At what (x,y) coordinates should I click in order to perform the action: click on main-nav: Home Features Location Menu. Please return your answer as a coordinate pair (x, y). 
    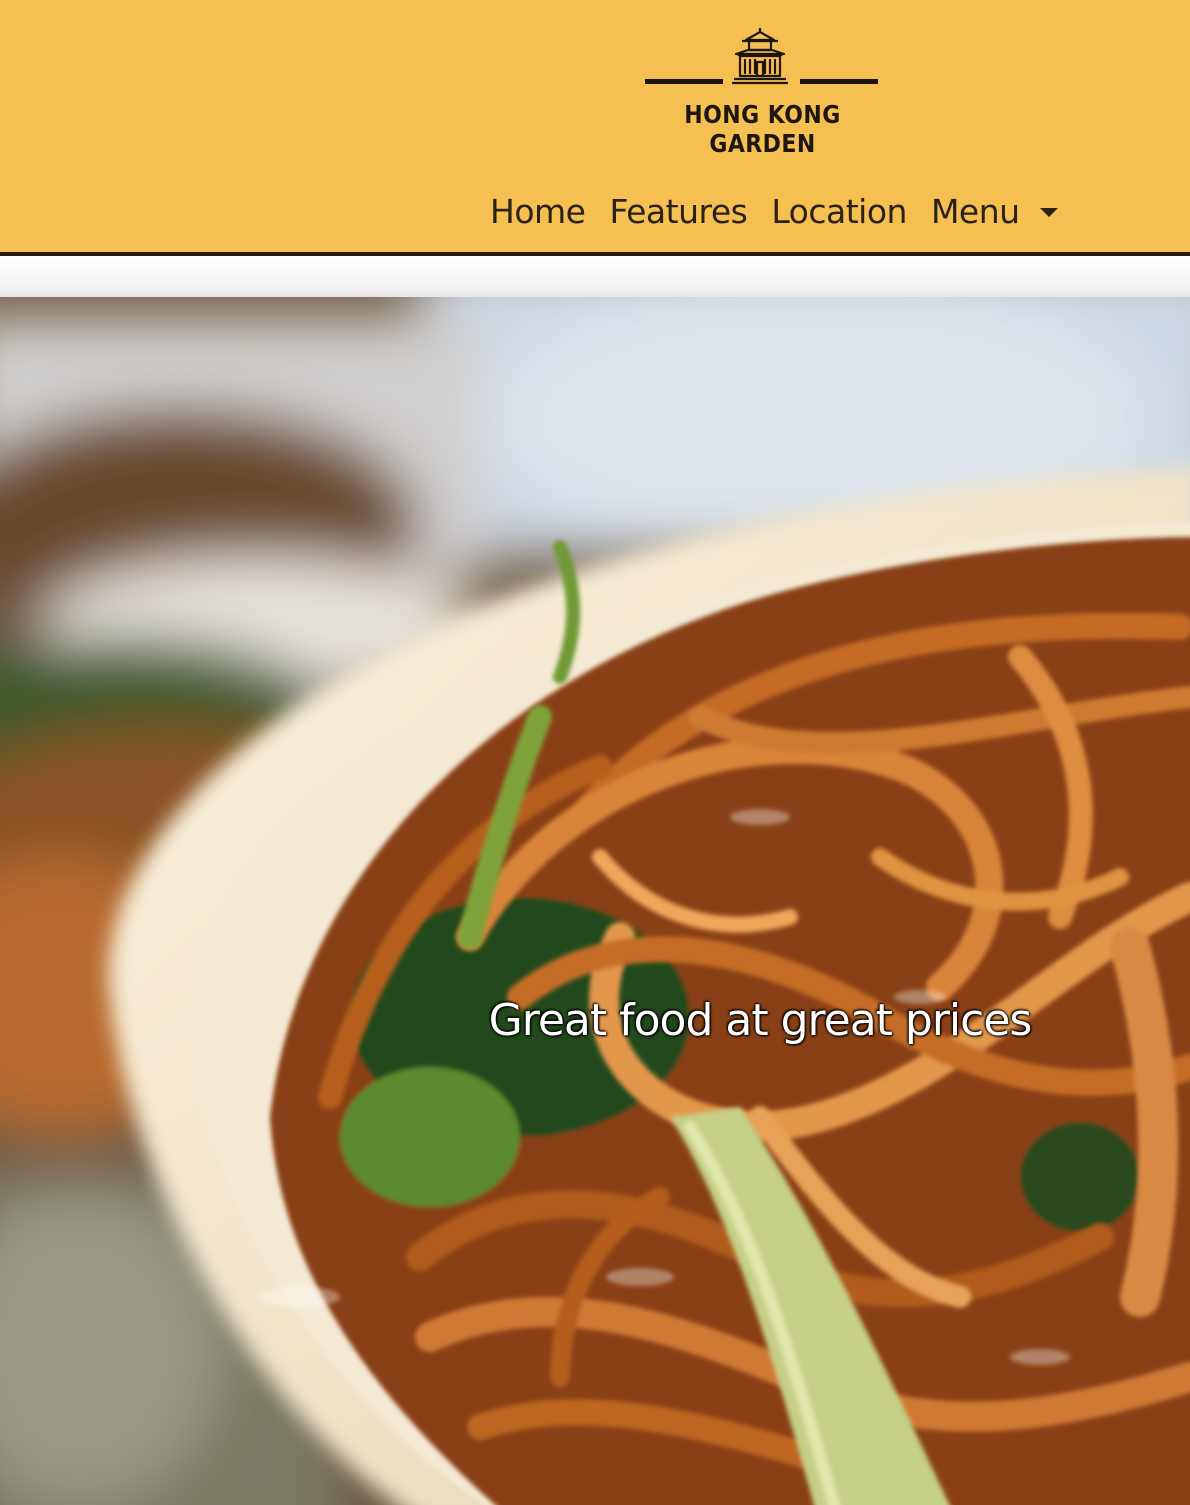
    Looking at the image, I should click on (774, 211).